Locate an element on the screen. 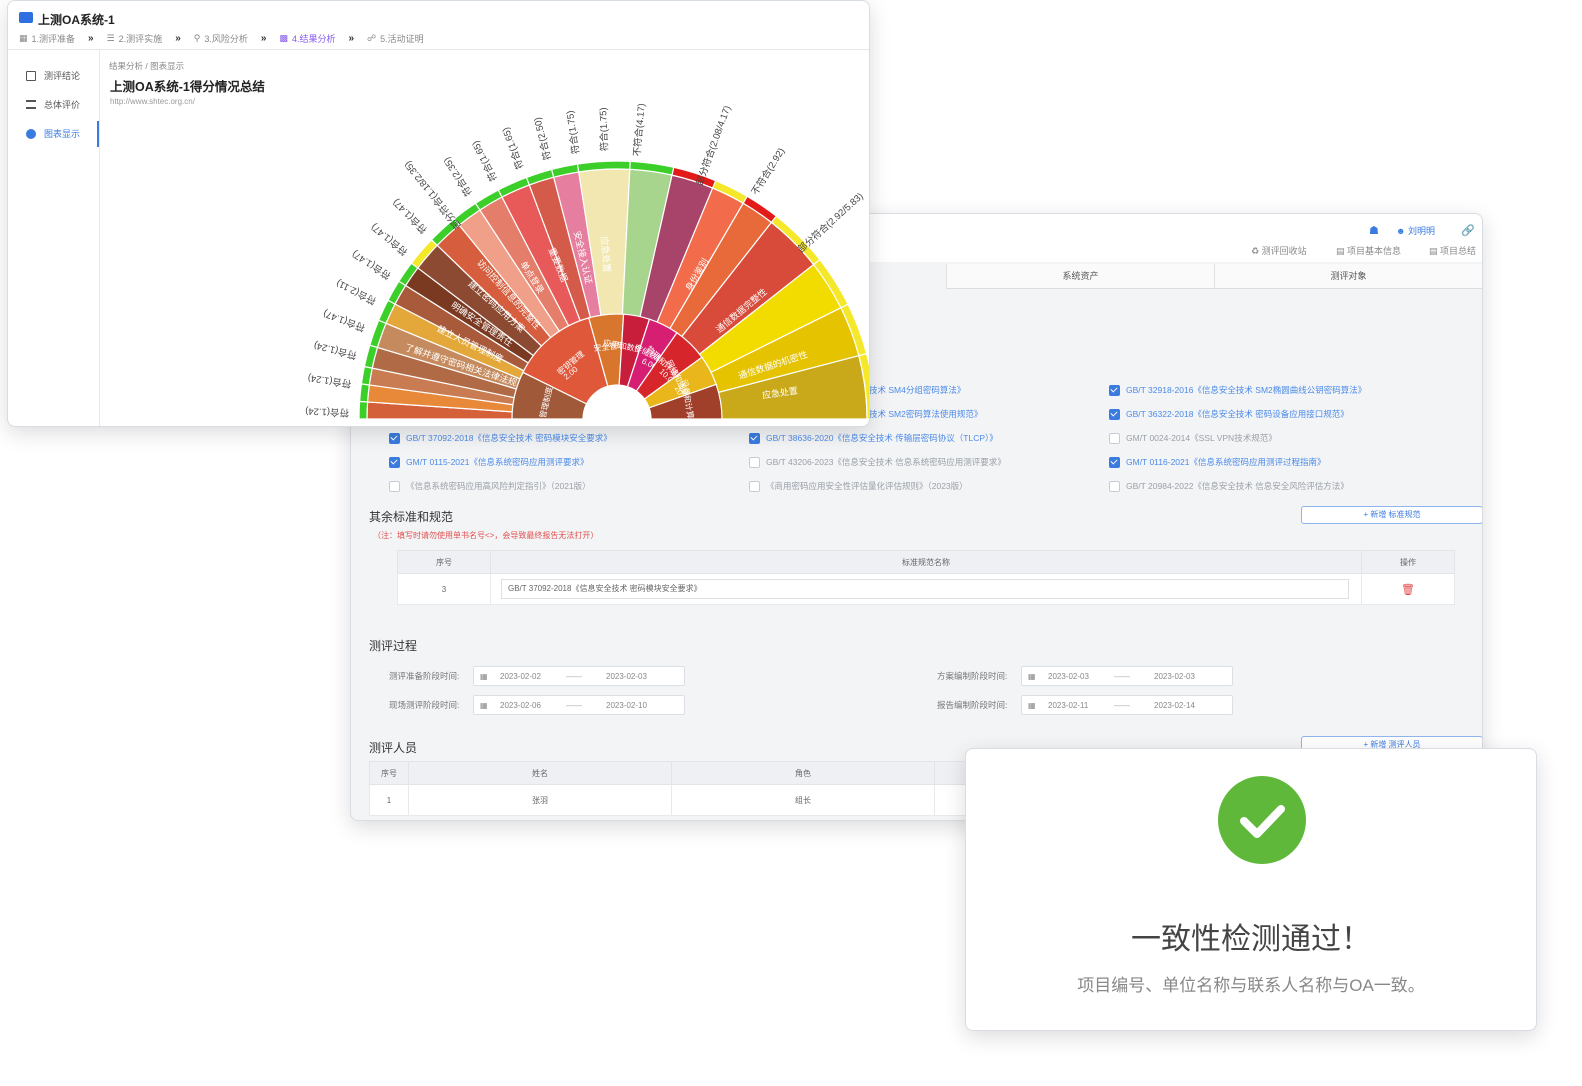 This screenshot has width=1582, height=1086. date-range-label: 方案编制阶段时间: is located at coordinates (972, 676).